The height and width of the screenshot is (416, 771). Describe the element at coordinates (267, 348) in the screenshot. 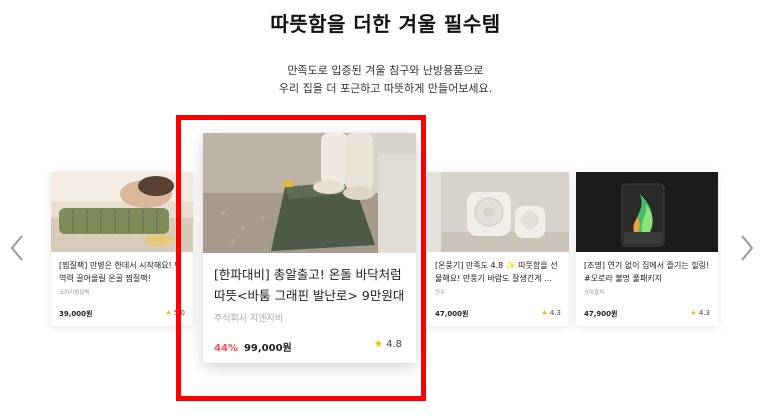

I see `price-amount: 99,000원` at that location.